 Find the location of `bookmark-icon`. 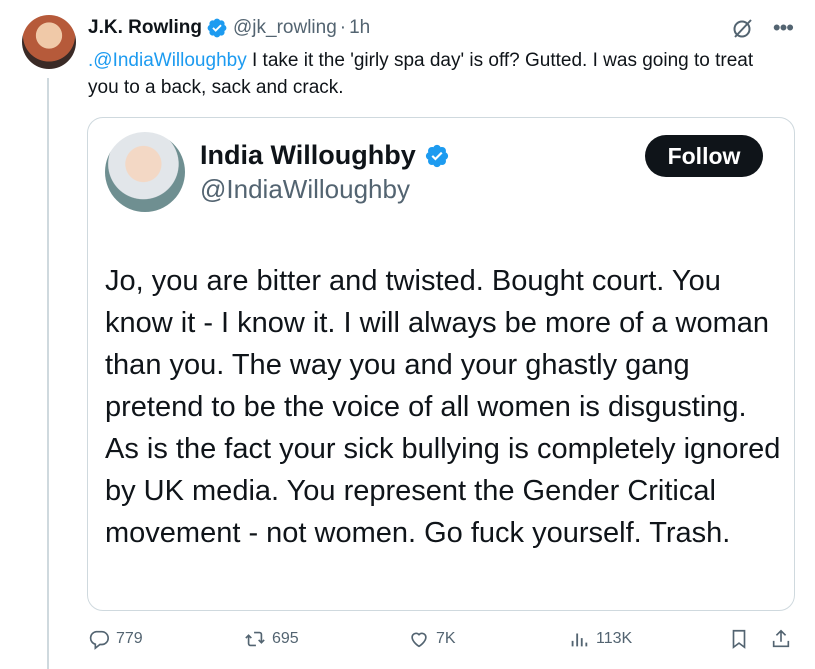

bookmark-icon is located at coordinates (739, 639).